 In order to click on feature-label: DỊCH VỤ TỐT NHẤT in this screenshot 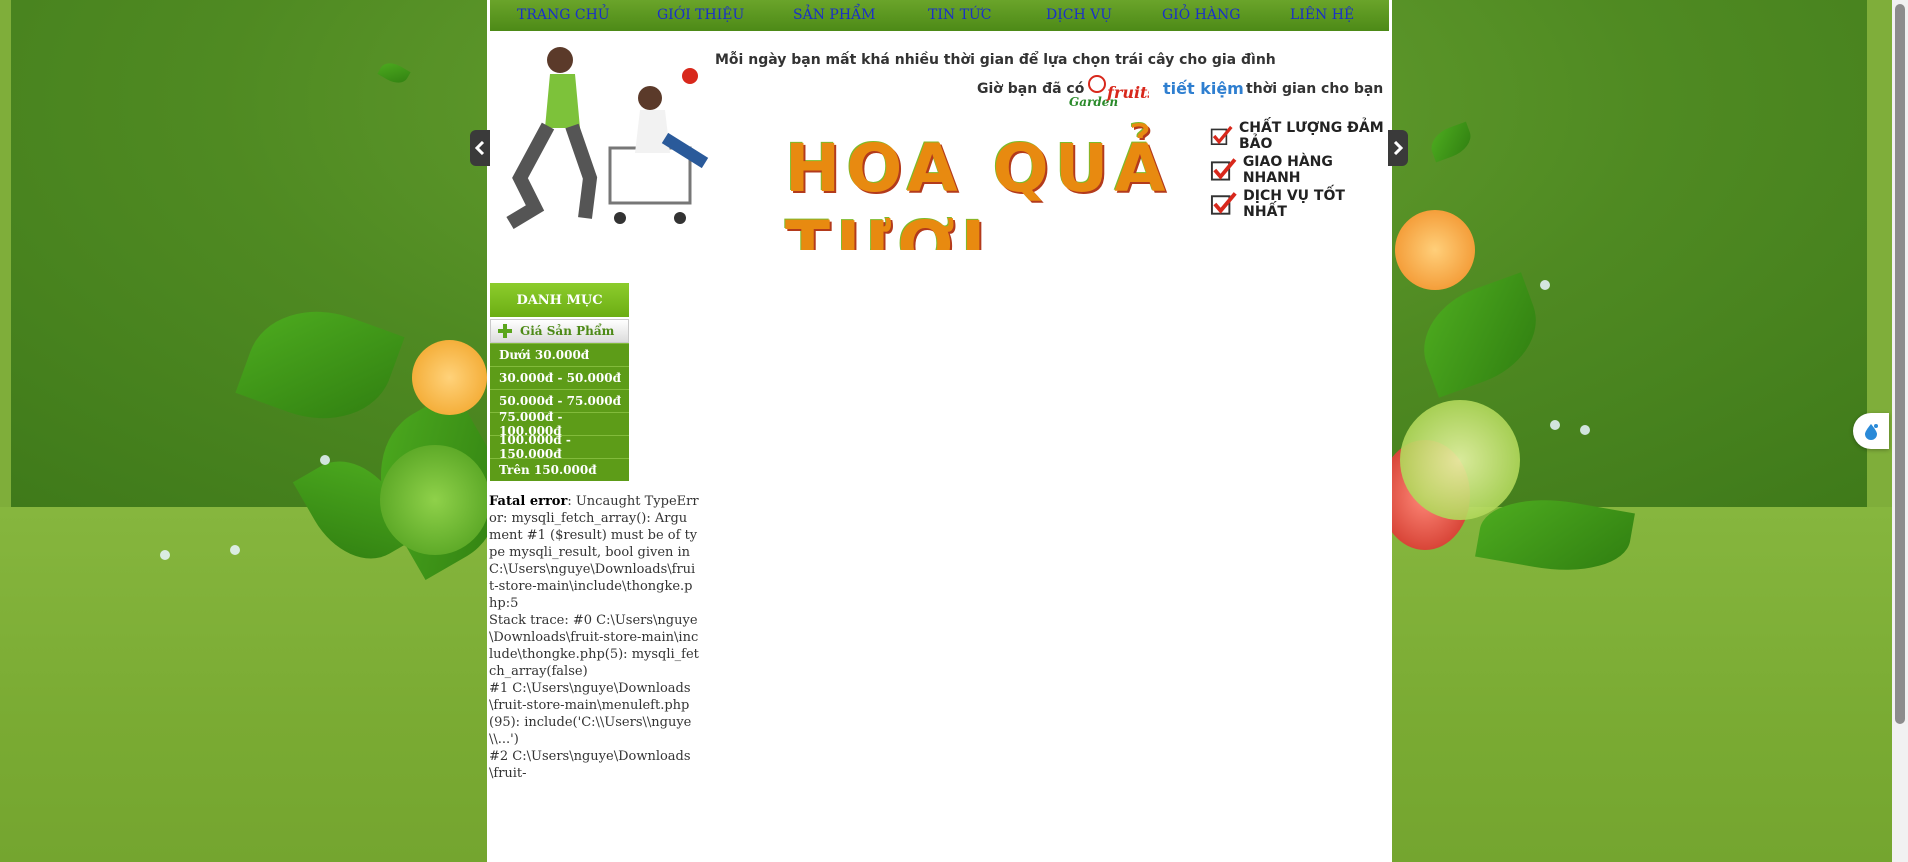, I will do `click(1294, 204)`.